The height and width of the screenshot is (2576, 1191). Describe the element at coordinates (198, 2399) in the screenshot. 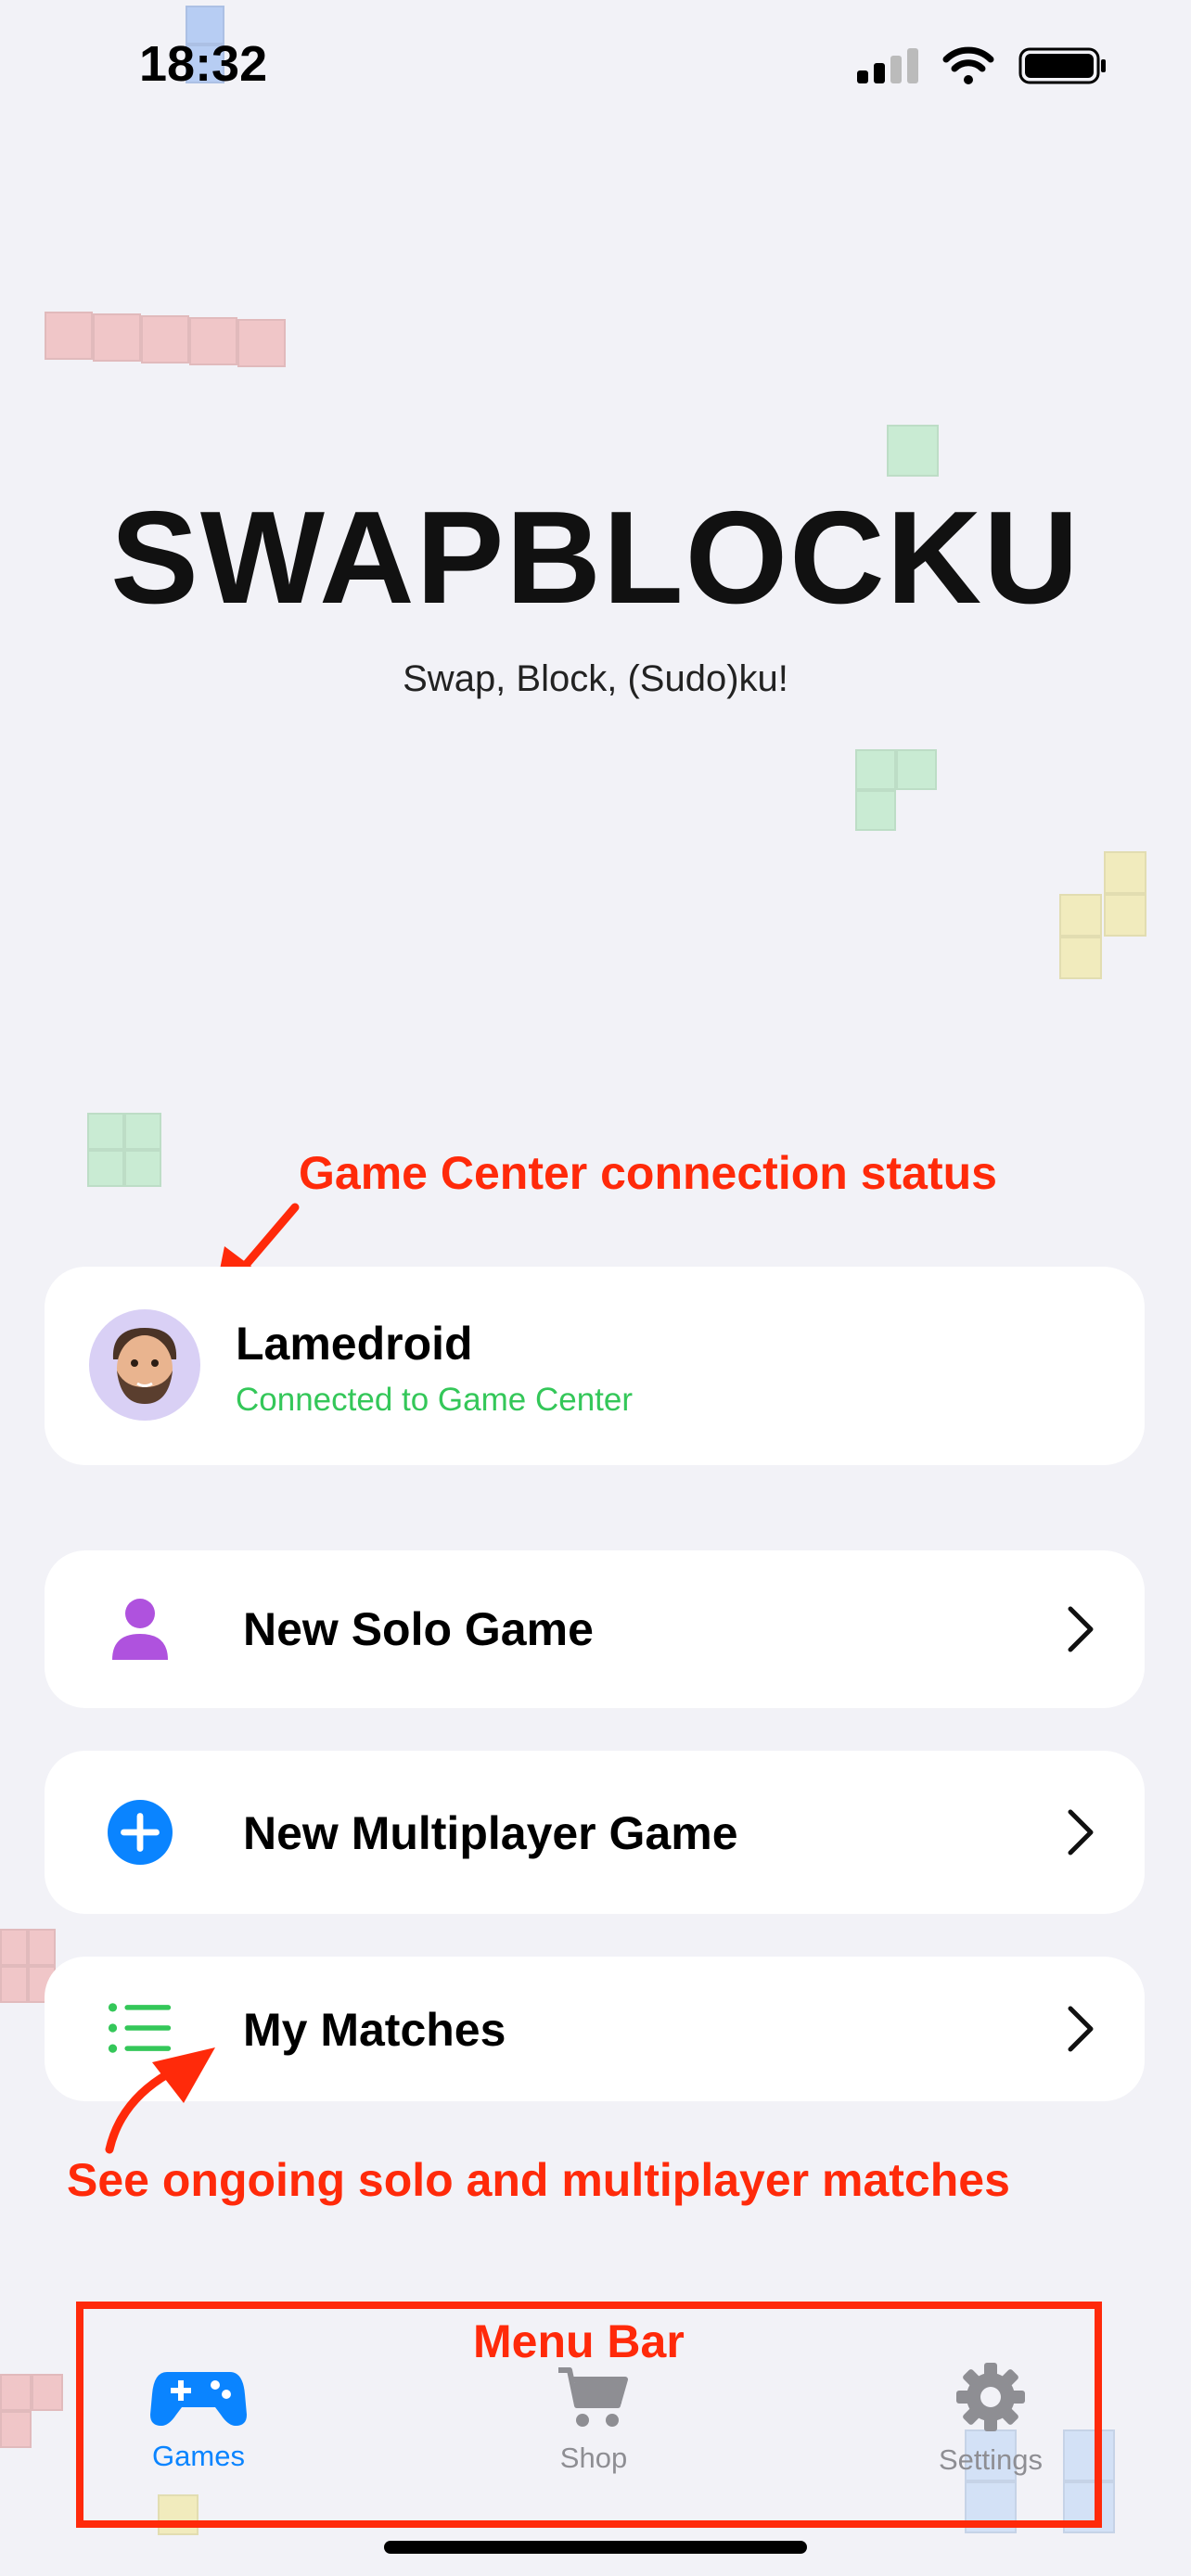

I see `gamecontroller-icon` at that location.